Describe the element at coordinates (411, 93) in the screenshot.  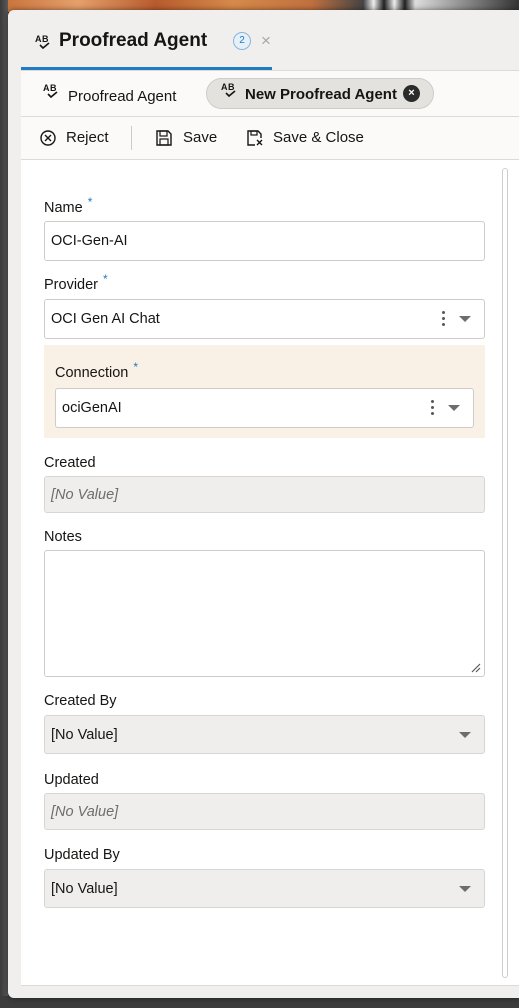
I see `close-tab-icon: ×` at that location.